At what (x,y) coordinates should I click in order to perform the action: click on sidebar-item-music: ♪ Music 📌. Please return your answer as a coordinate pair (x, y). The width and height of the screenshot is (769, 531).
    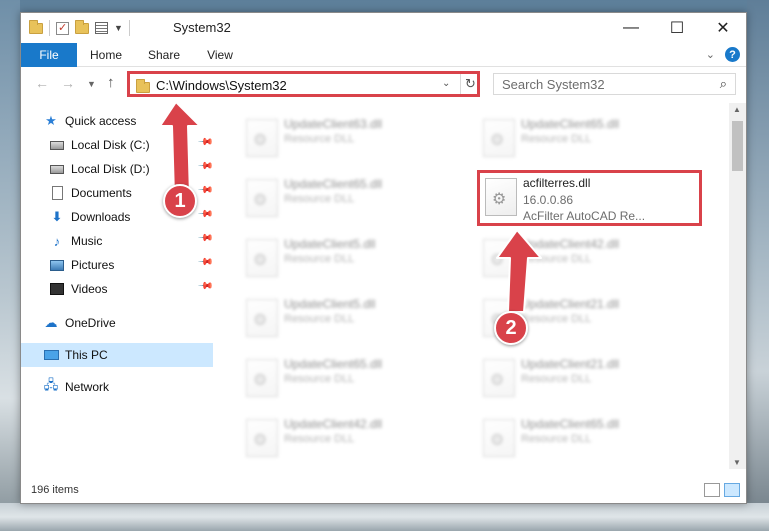
    Looking at the image, I should click on (117, 241).